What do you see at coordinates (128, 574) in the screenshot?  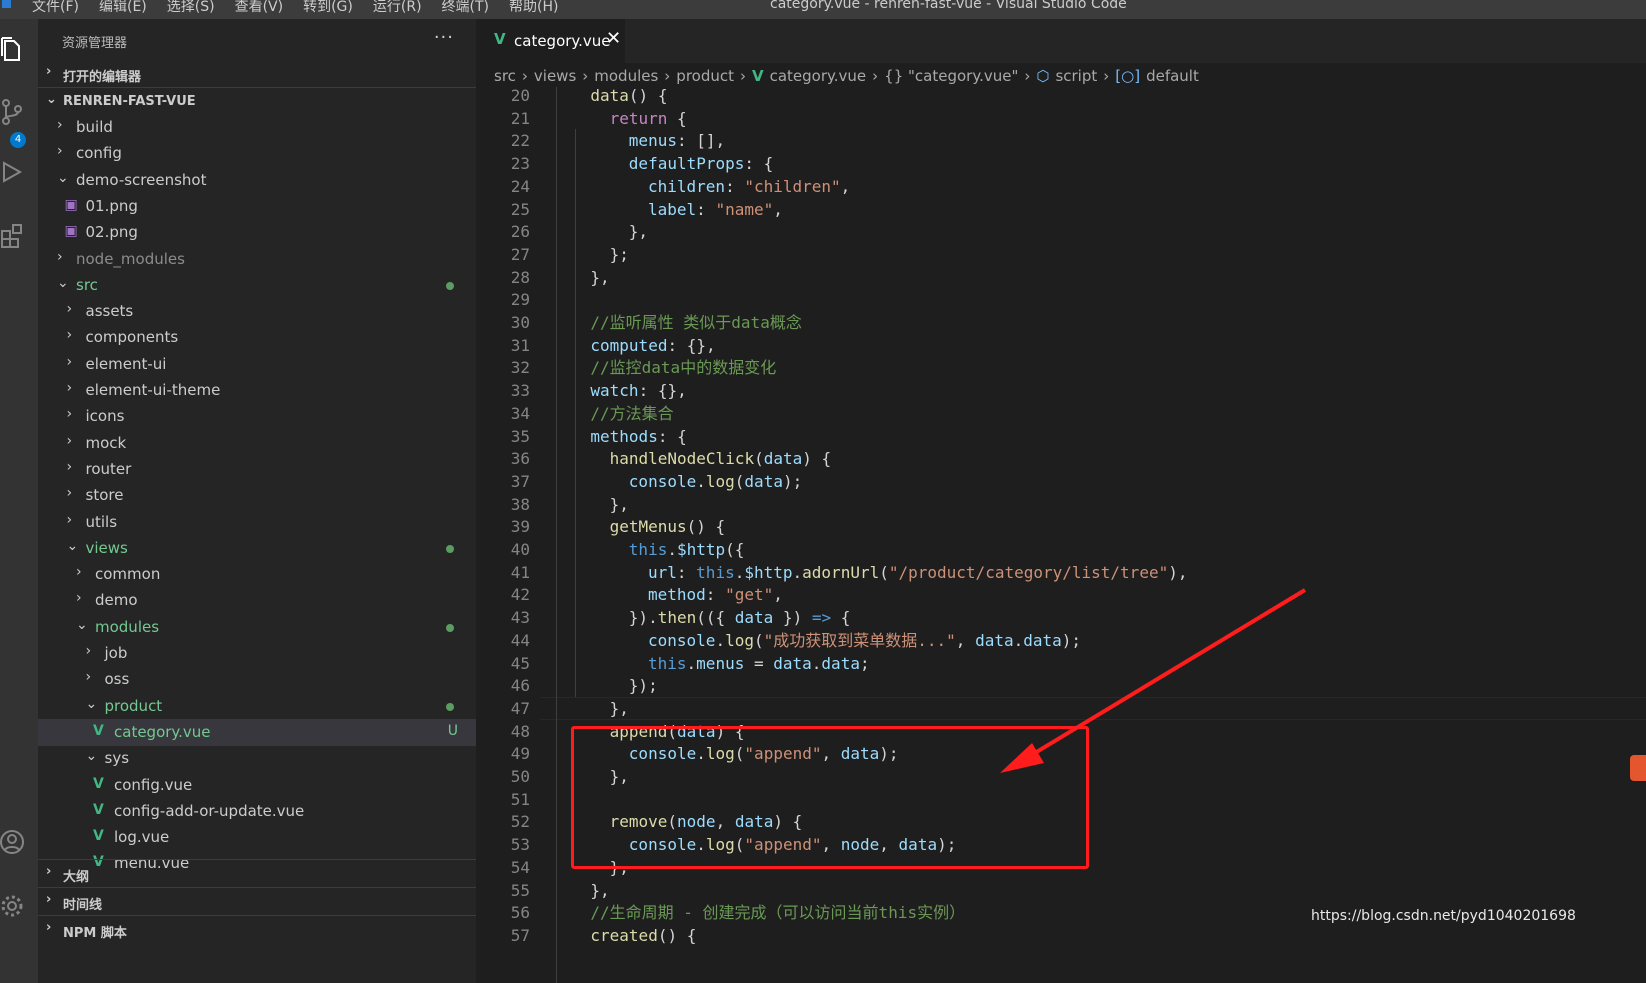 I see `tree-item-label: common` at bounding box center [128, 574].